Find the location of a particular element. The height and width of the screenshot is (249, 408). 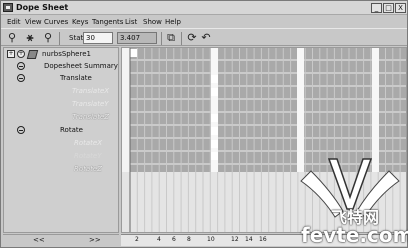

rotate-y-label: RotateY is located at coordinates (88, 156).